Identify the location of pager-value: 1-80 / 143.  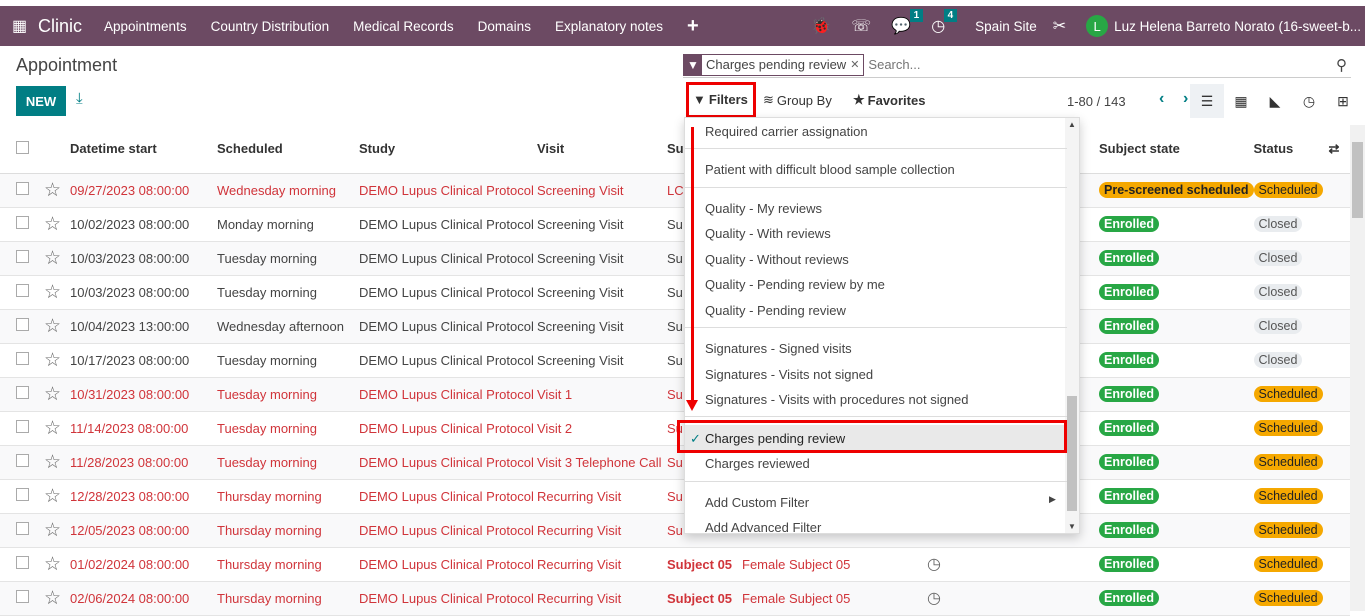
(1096, 101).